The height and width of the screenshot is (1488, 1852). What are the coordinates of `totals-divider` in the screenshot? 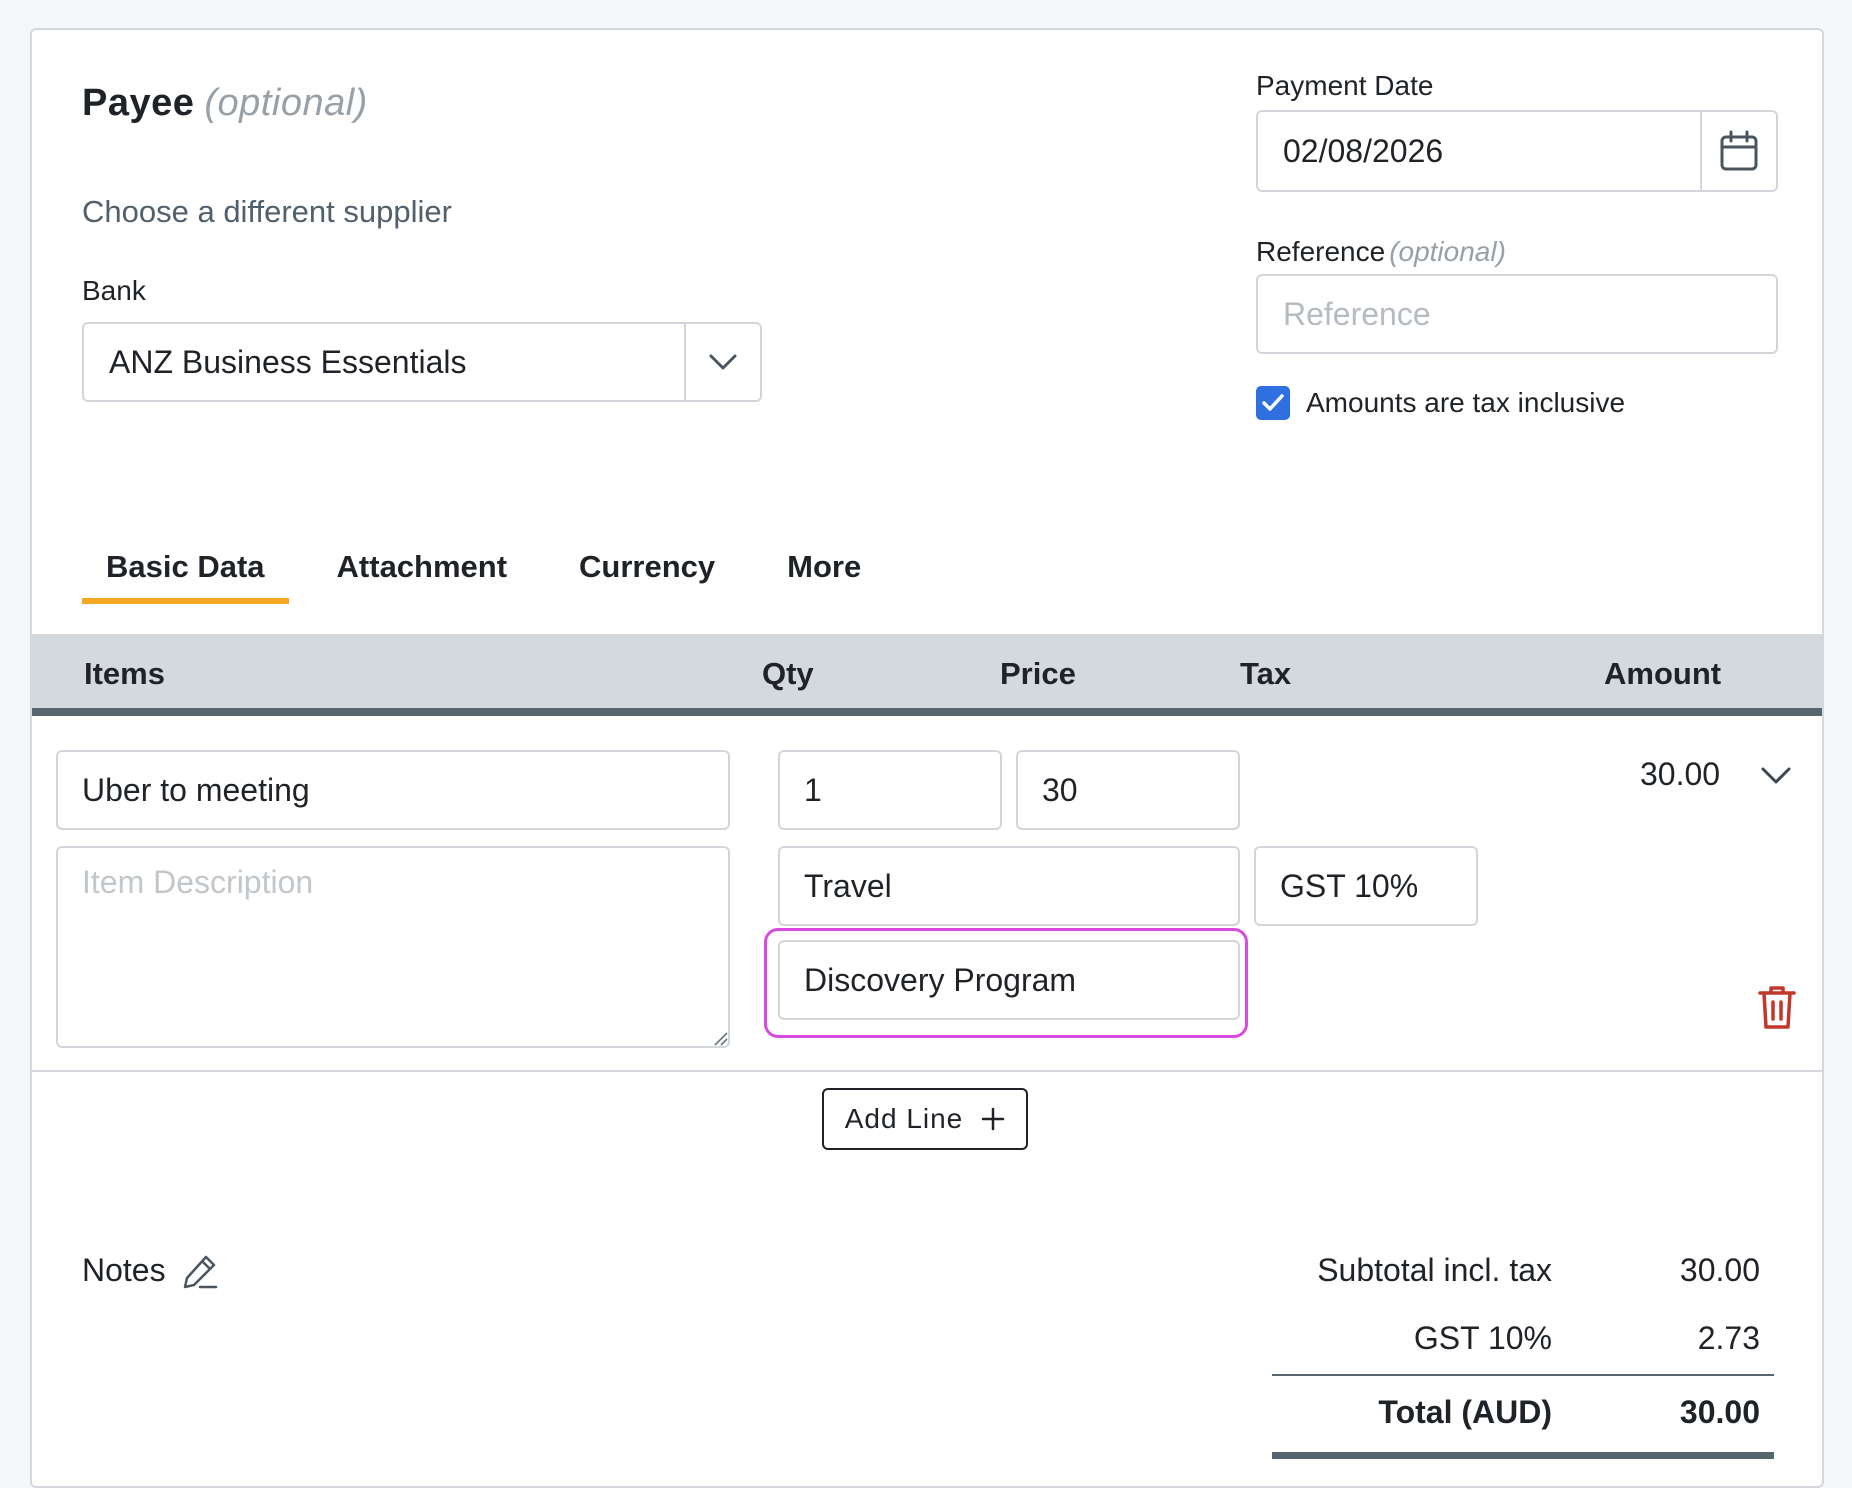 It's located at (1523, 1375).